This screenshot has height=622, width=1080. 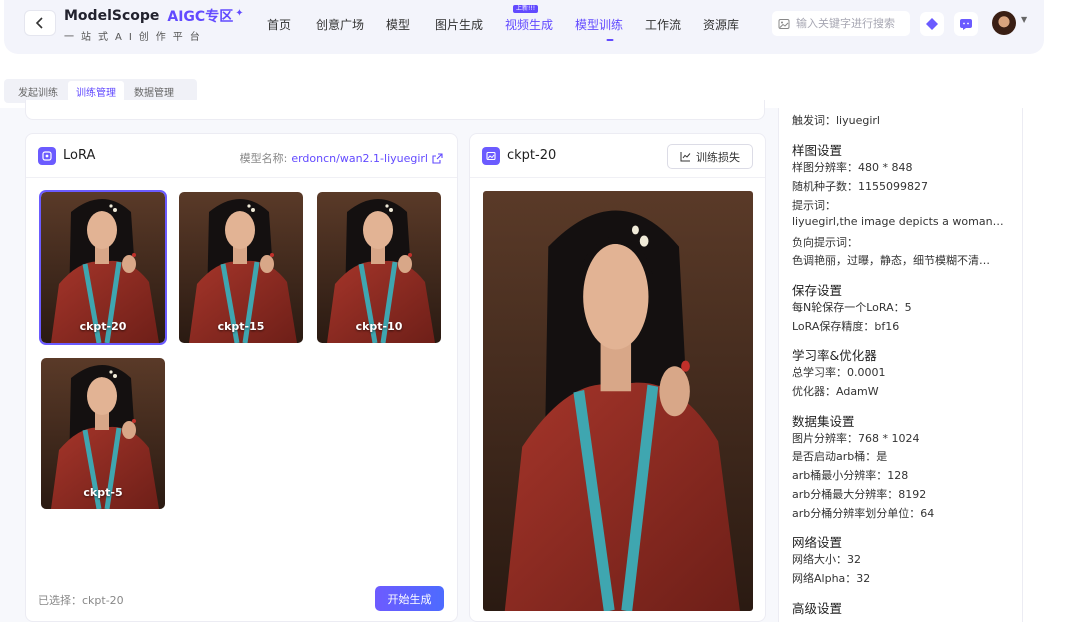 I want to click on nav-models: 模型, so click(x=410, y=24).